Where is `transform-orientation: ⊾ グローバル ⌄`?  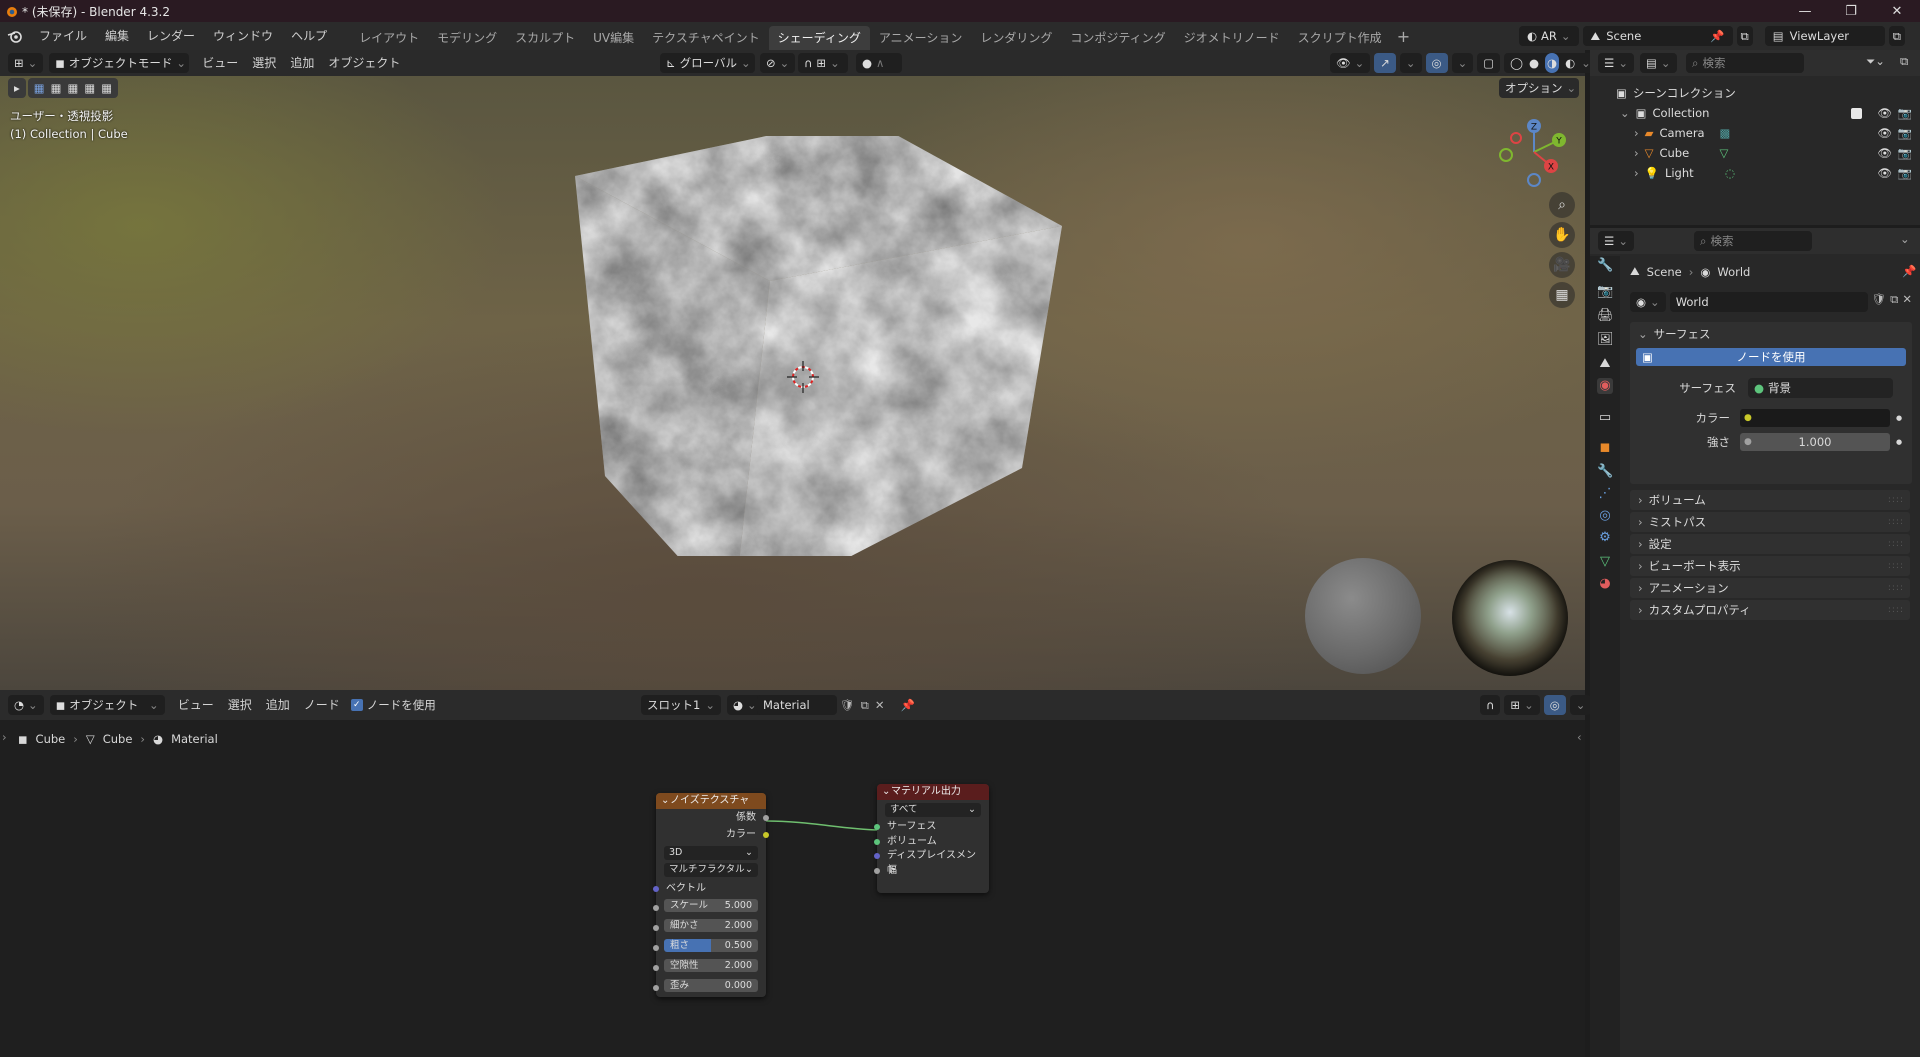 transform-orientation: ⊾ グローバル ⌄ is located at coordinates (707, 63).